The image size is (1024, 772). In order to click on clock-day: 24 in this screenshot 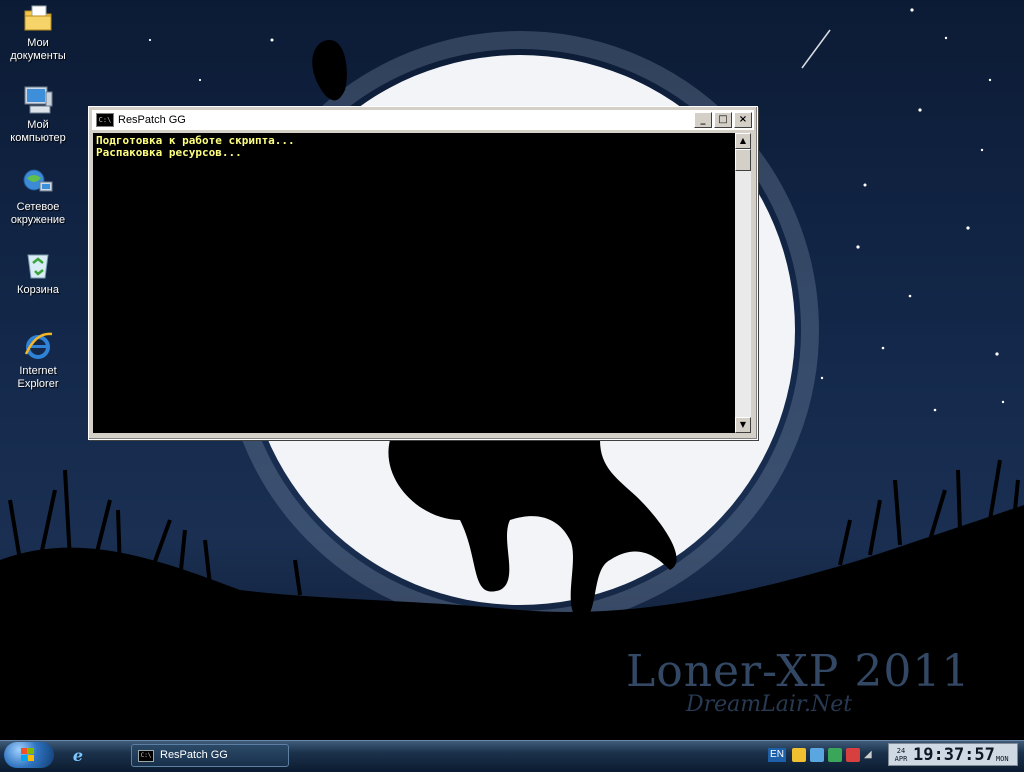, I will do `click(901, 750)`.